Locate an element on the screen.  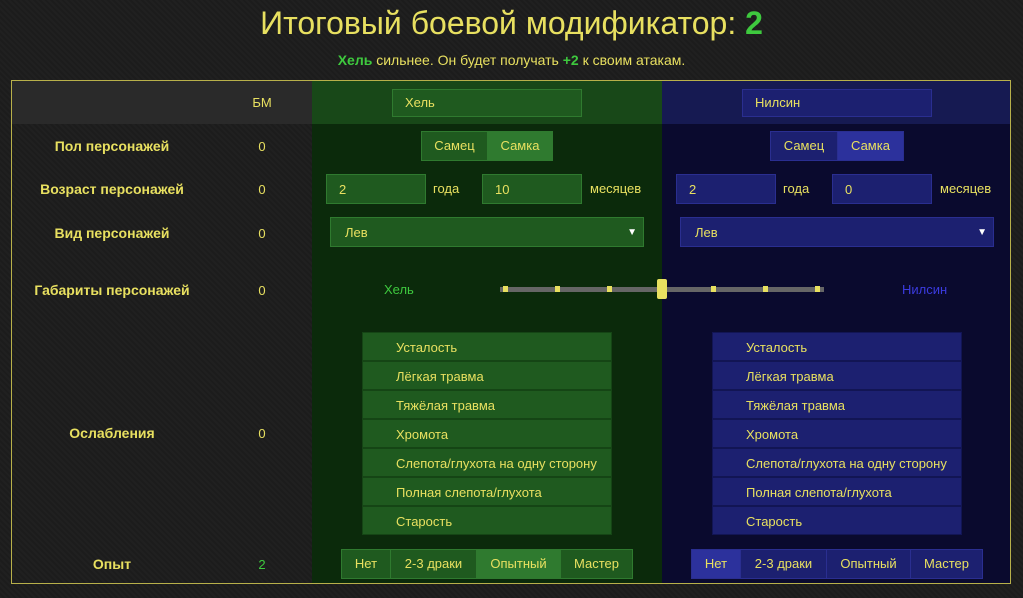
species-label: Вид персонажей is located at coordinates (112, 233).